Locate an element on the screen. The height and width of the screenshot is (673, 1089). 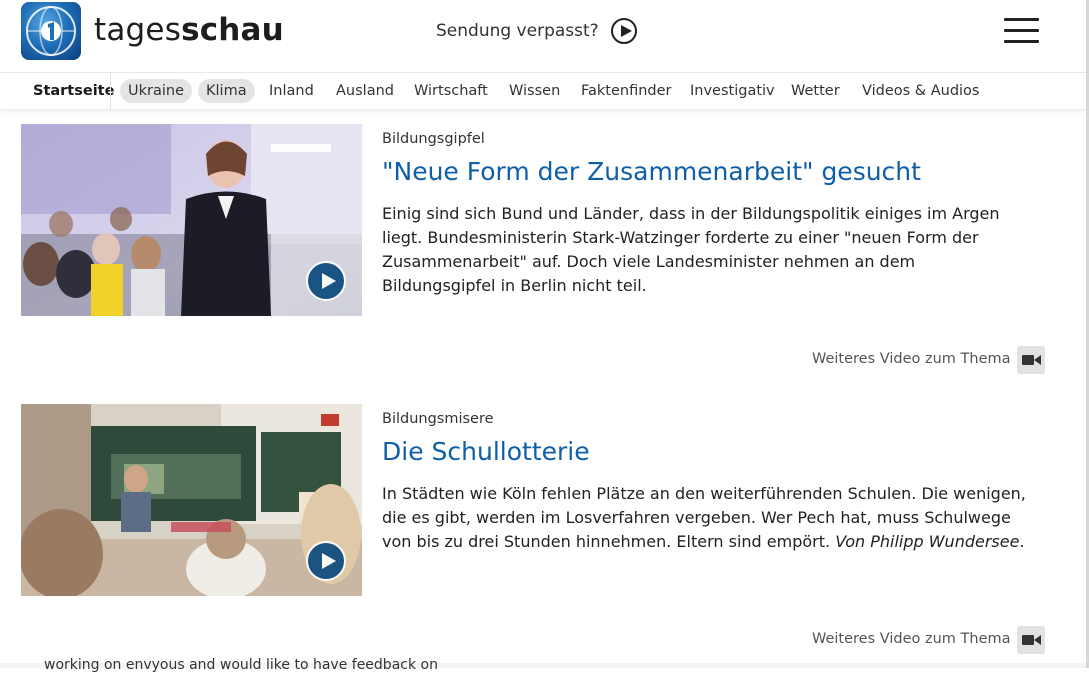
nav-item-faktenfinder: Faktenfinder is located at coordinates (626, 91).